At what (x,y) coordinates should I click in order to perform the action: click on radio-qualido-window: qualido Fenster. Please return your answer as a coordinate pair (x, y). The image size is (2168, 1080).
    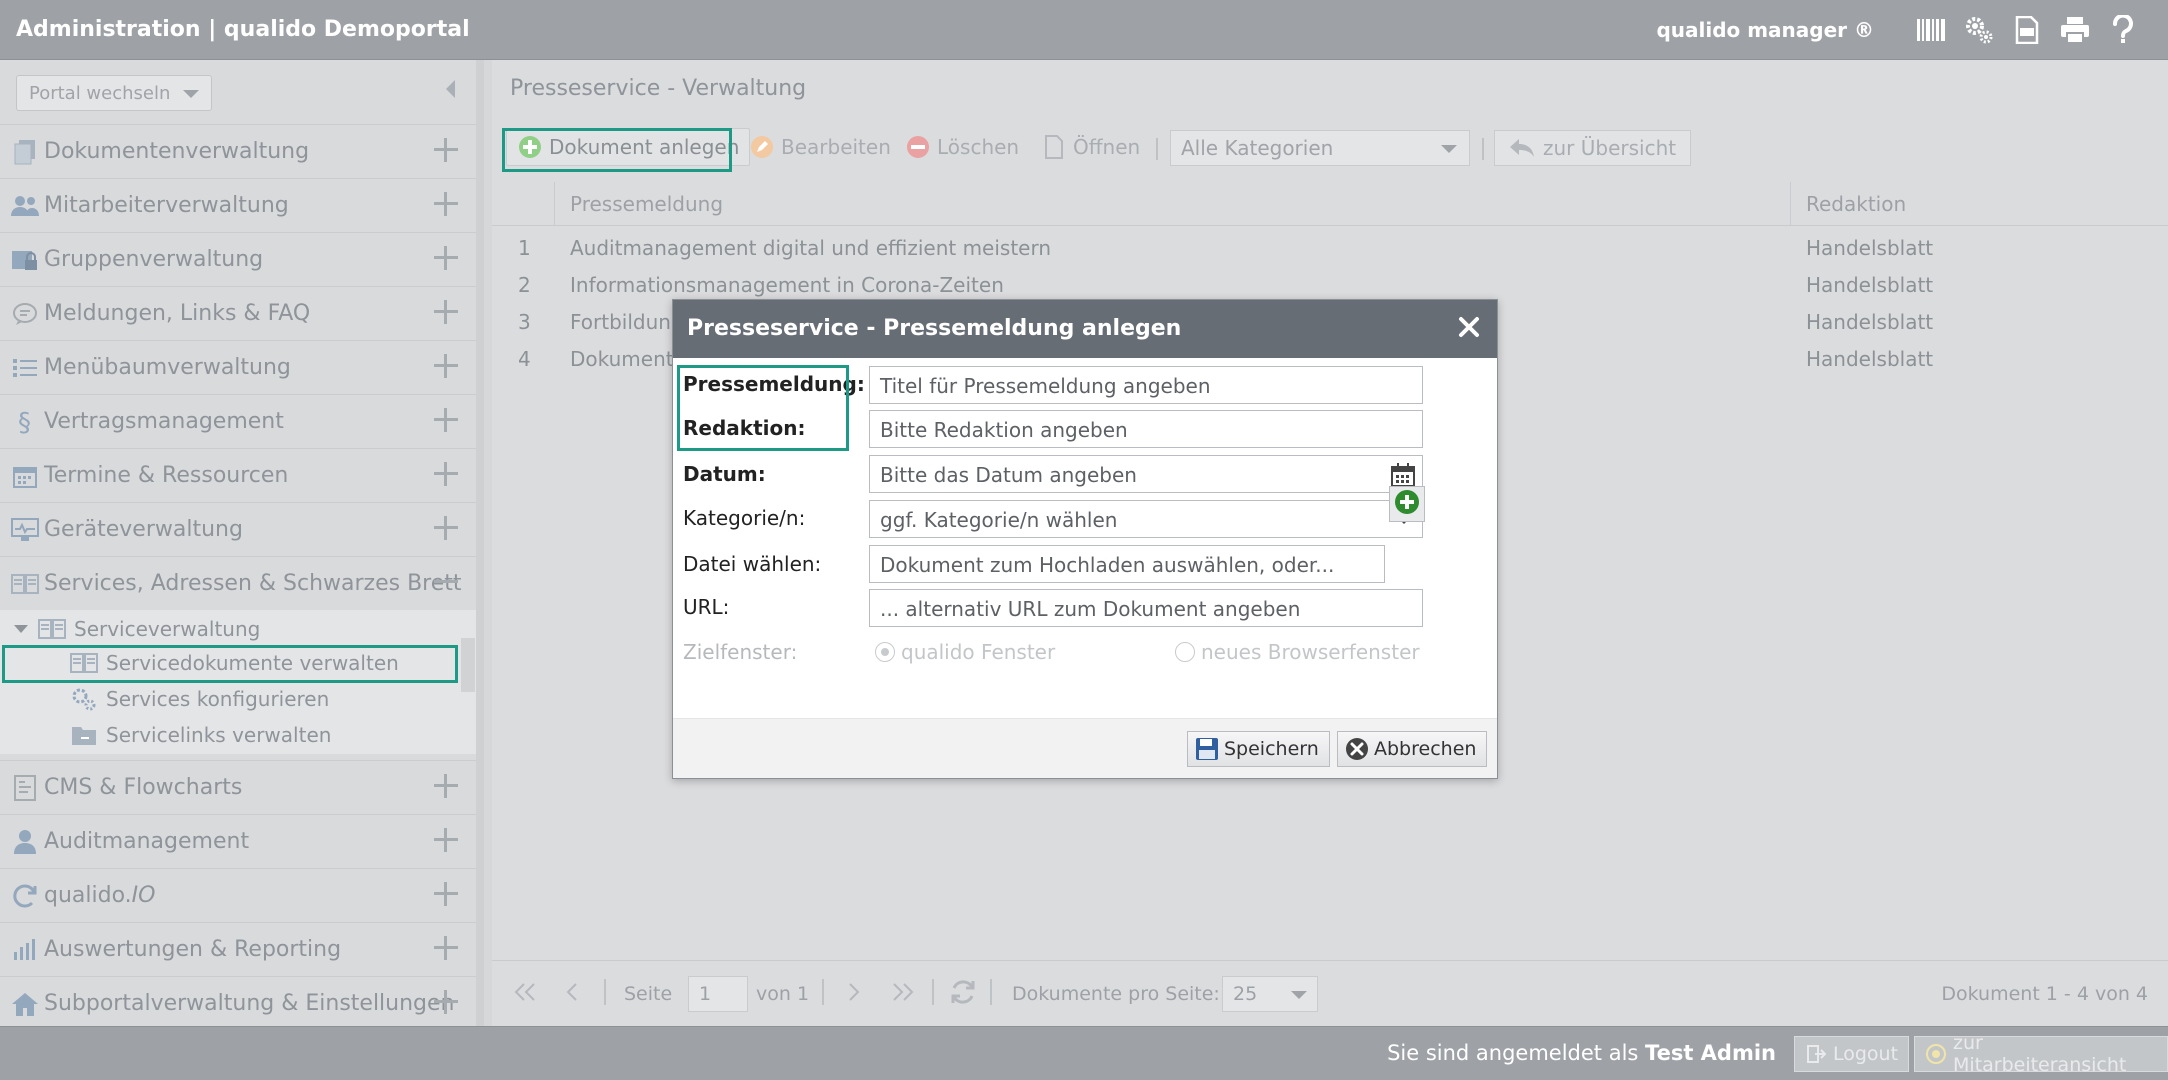
    Looking at the image, I should click on (965, 652).